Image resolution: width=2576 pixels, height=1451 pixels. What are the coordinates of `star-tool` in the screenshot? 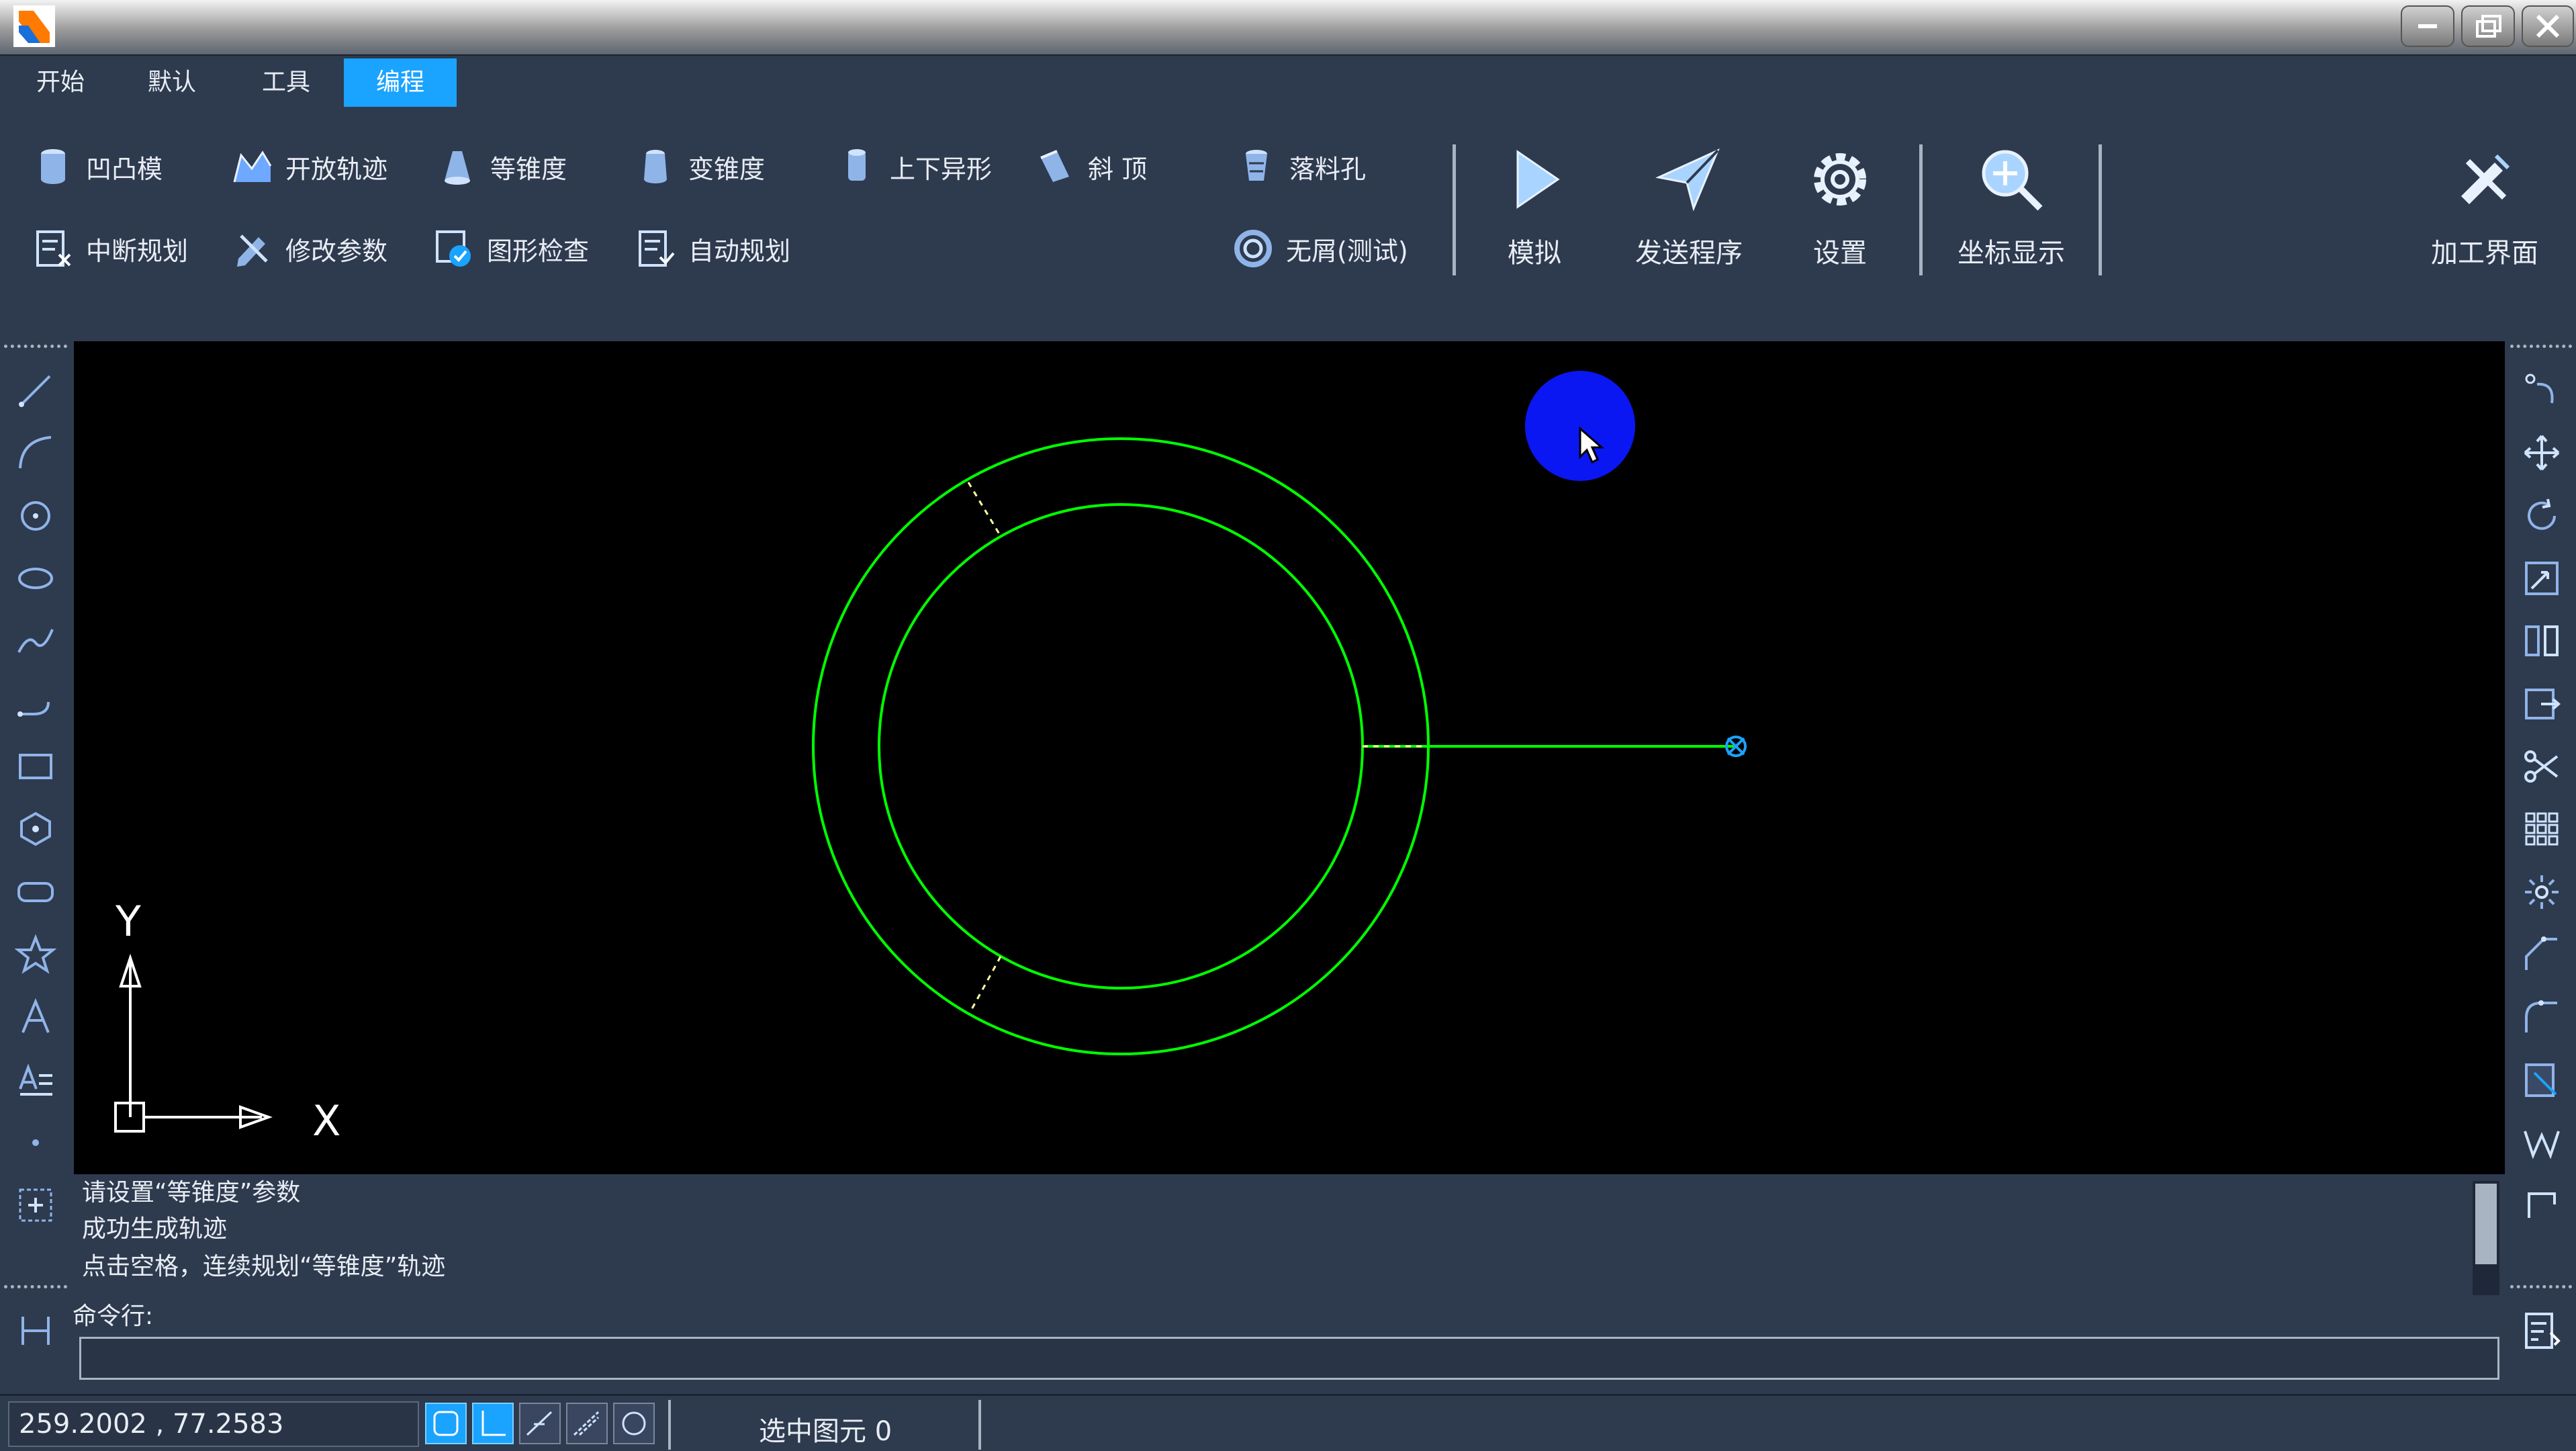 It's located at (35, 954).